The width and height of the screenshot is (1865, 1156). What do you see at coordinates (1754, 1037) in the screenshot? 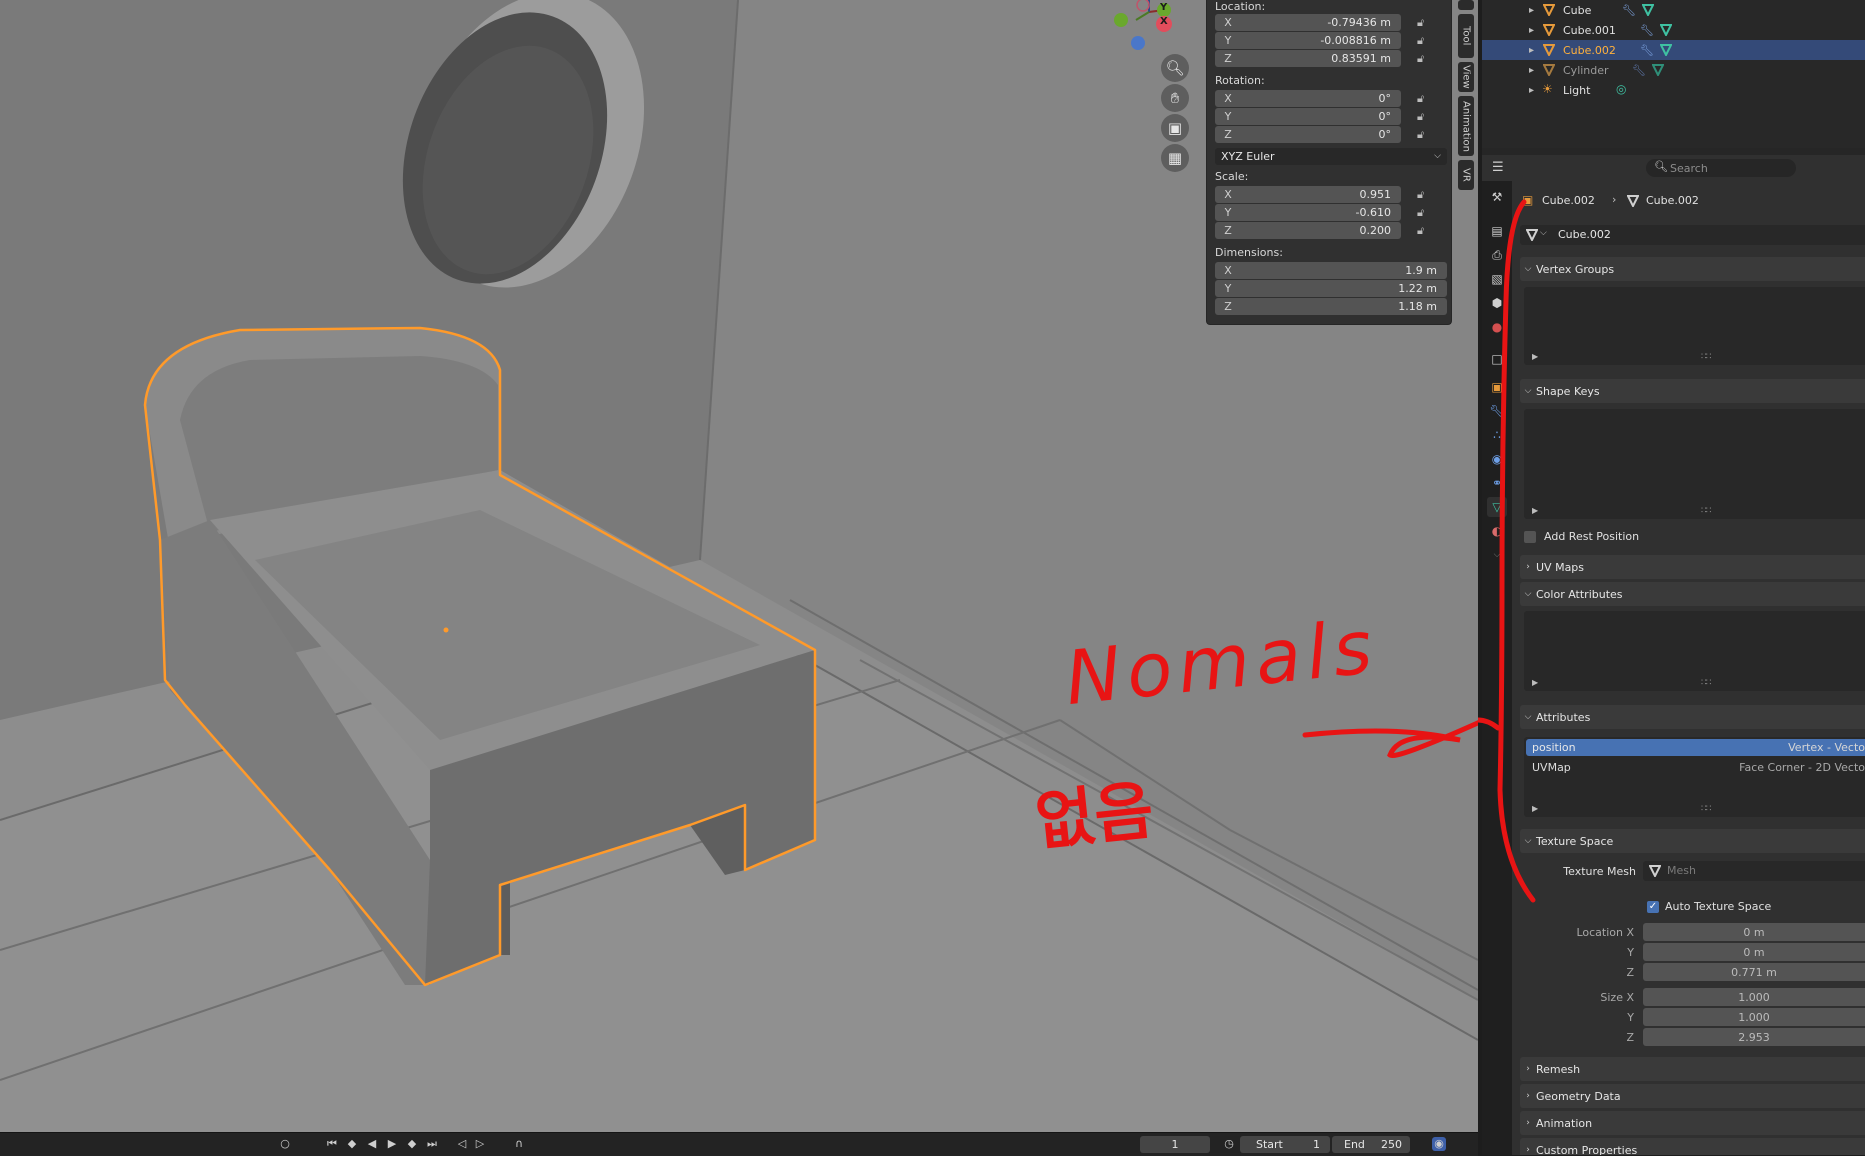
I see `texture-size-z-field: 2.953` at bounding box center [1754, 1037].